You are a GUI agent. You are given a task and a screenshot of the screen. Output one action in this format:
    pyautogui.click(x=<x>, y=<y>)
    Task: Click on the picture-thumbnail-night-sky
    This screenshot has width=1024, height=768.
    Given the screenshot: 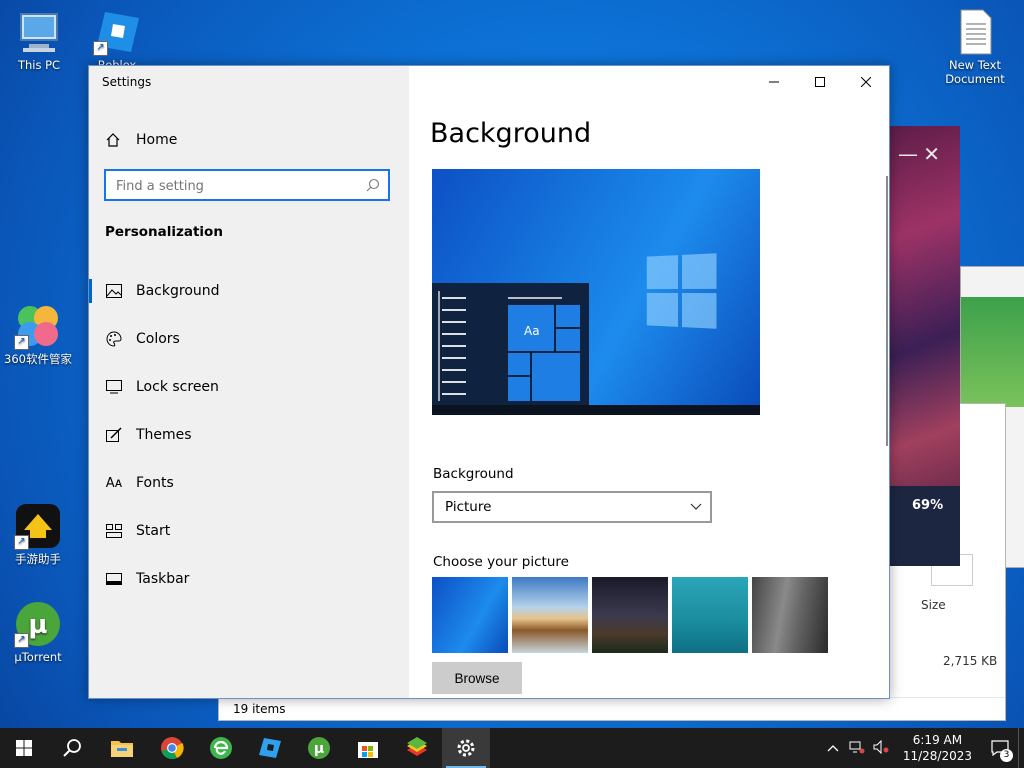 What is the action you would take?
    pyautogui.click(x=630, y=615)
    